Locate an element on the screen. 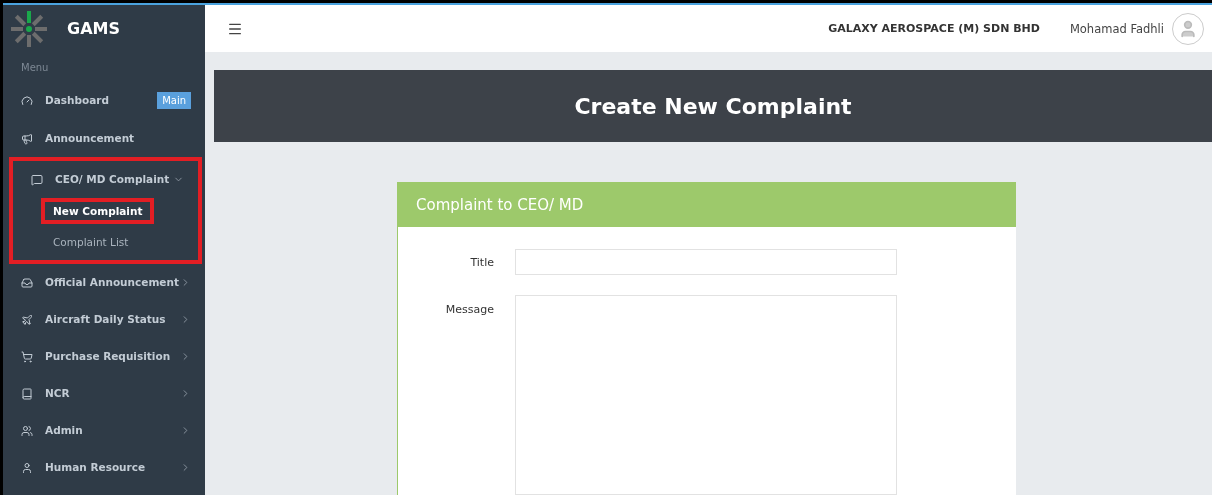  user-name: Mohamad Fadhli is located at coordinates (1116, 28).